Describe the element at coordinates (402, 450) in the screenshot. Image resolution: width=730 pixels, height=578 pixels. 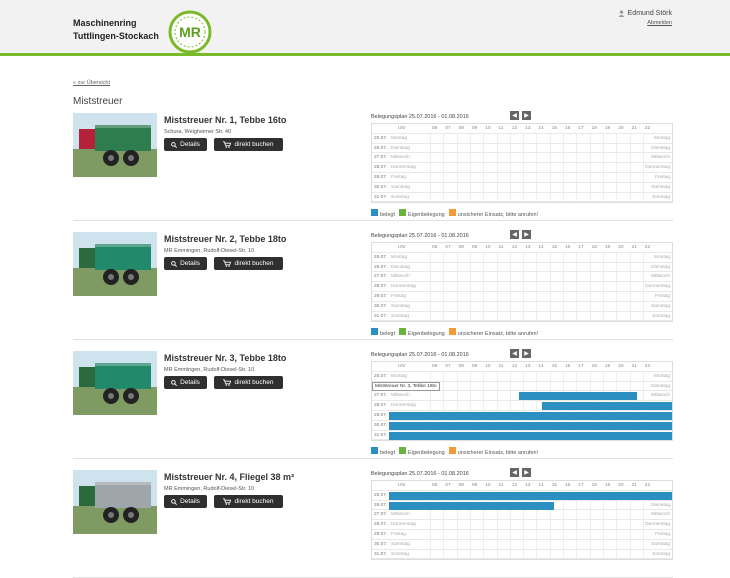
I see `legend-own-swatch` at that location.